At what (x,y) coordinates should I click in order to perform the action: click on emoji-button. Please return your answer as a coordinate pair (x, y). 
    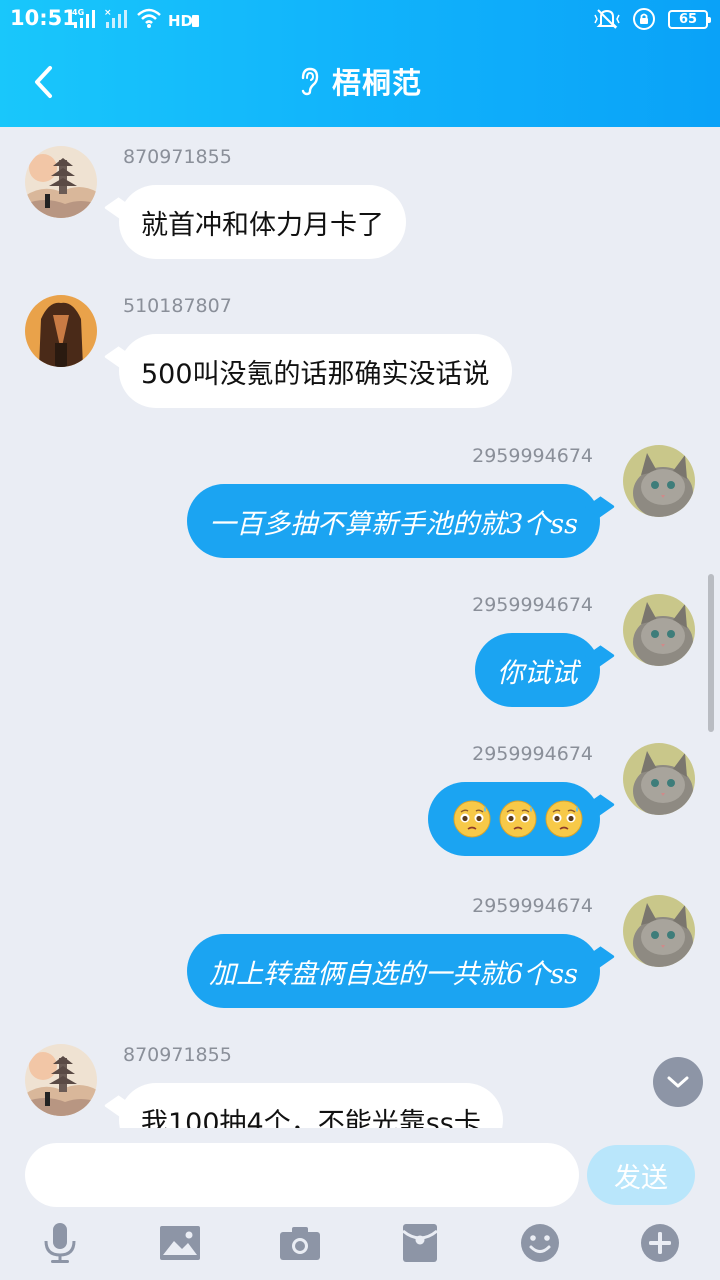
    Looking at the image, I should click on (540, 1243).